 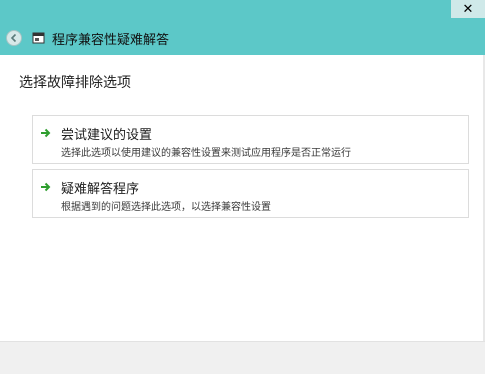 What do you see at coordinates (242, 27) in the screenshot?
I see `title-bar: ✕ 程序兼容性疑难解答` at bounding box center [242, 27].